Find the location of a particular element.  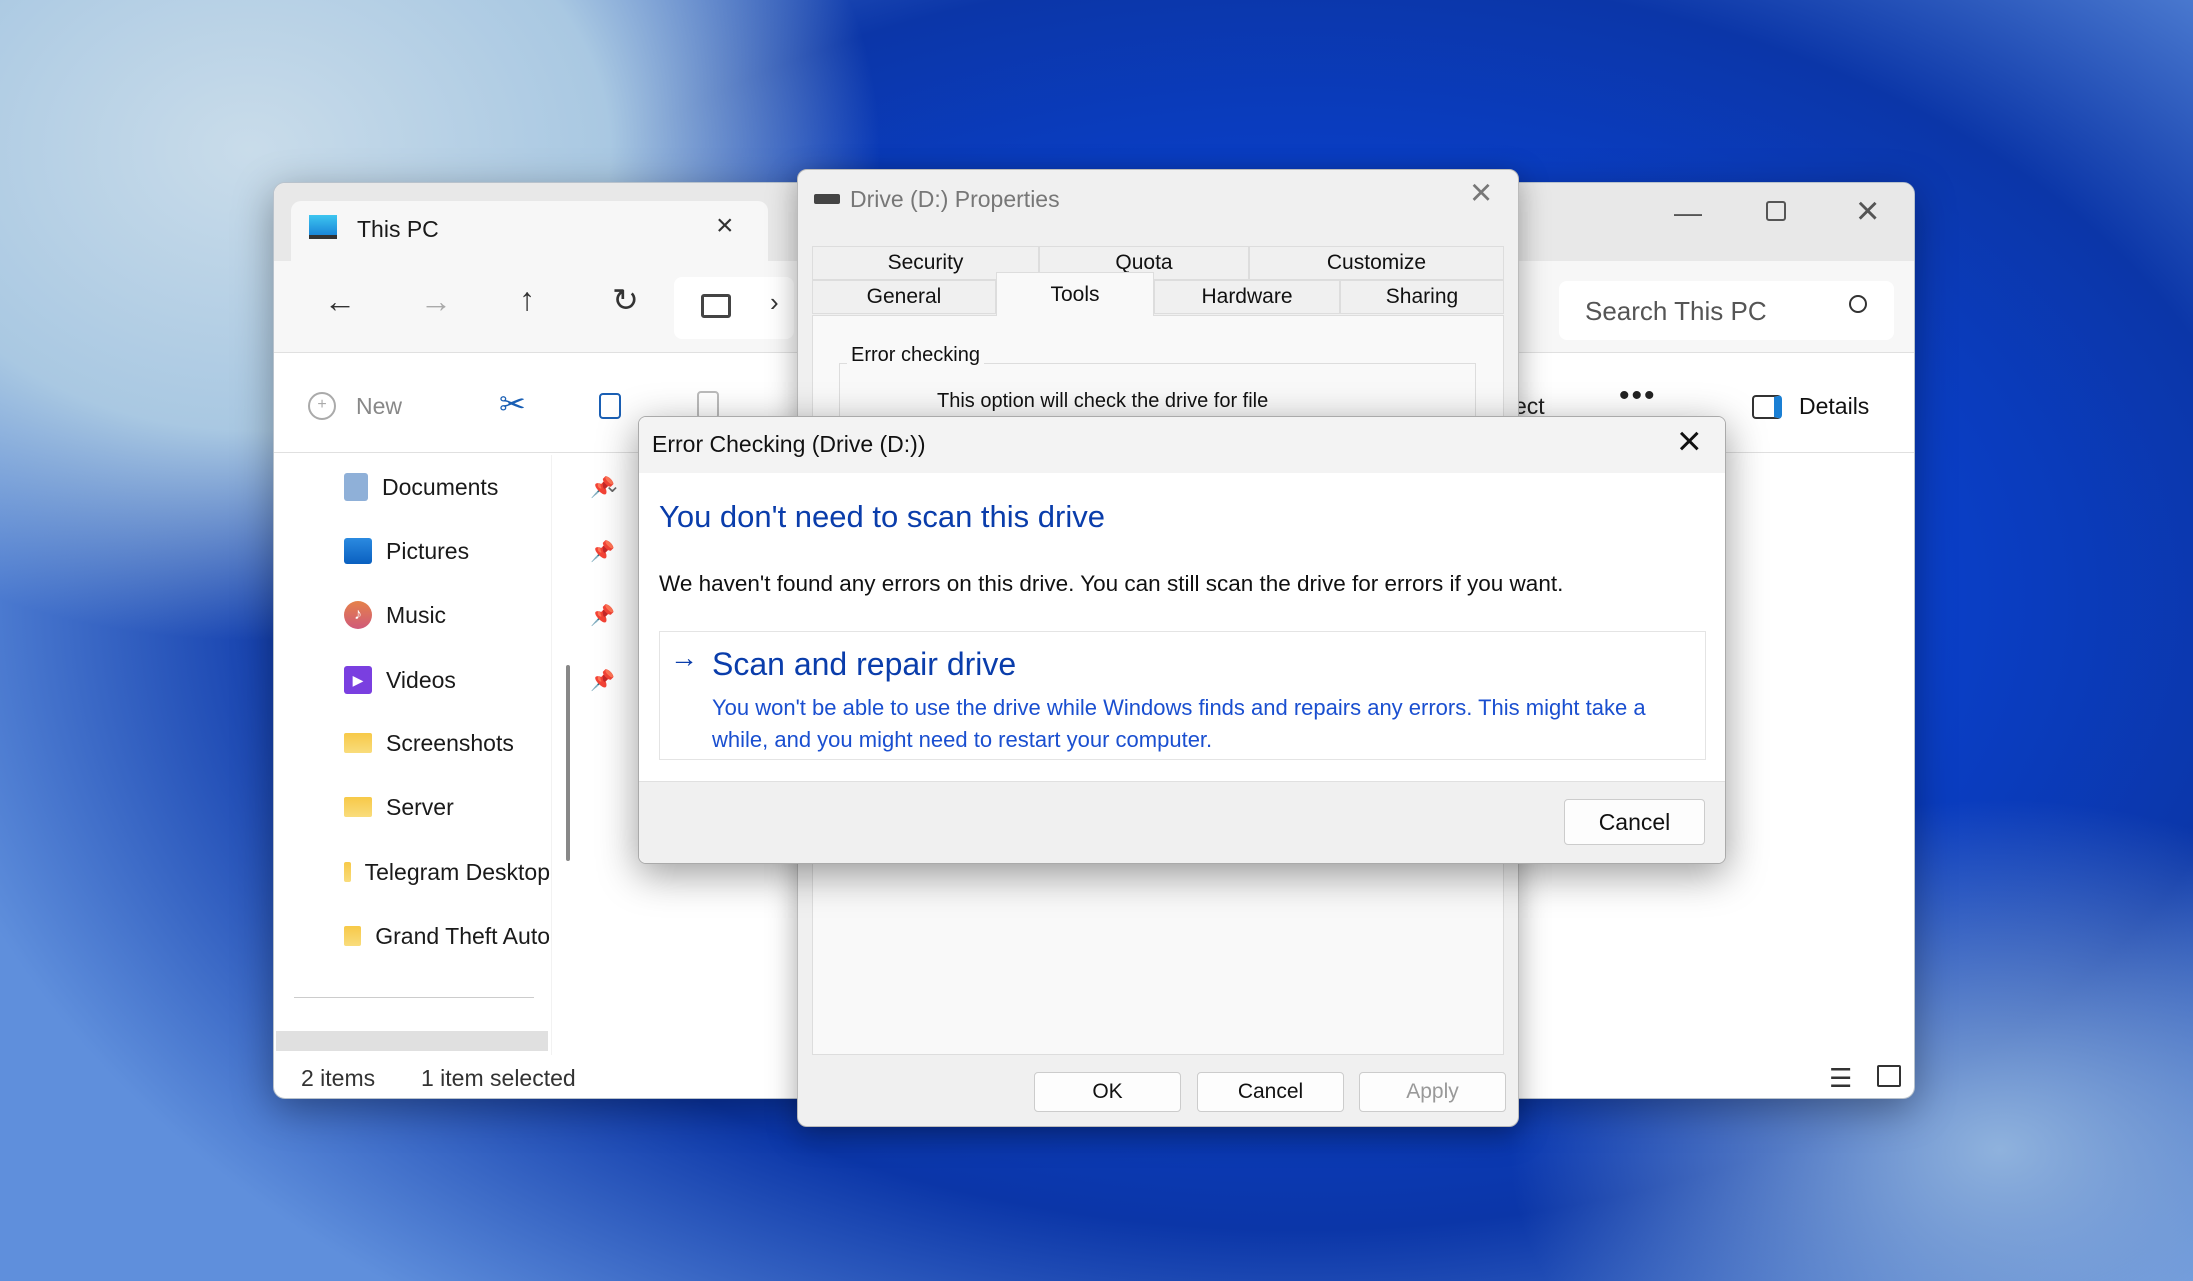

close-tab-icon: × is located at coordinates (725, 226).